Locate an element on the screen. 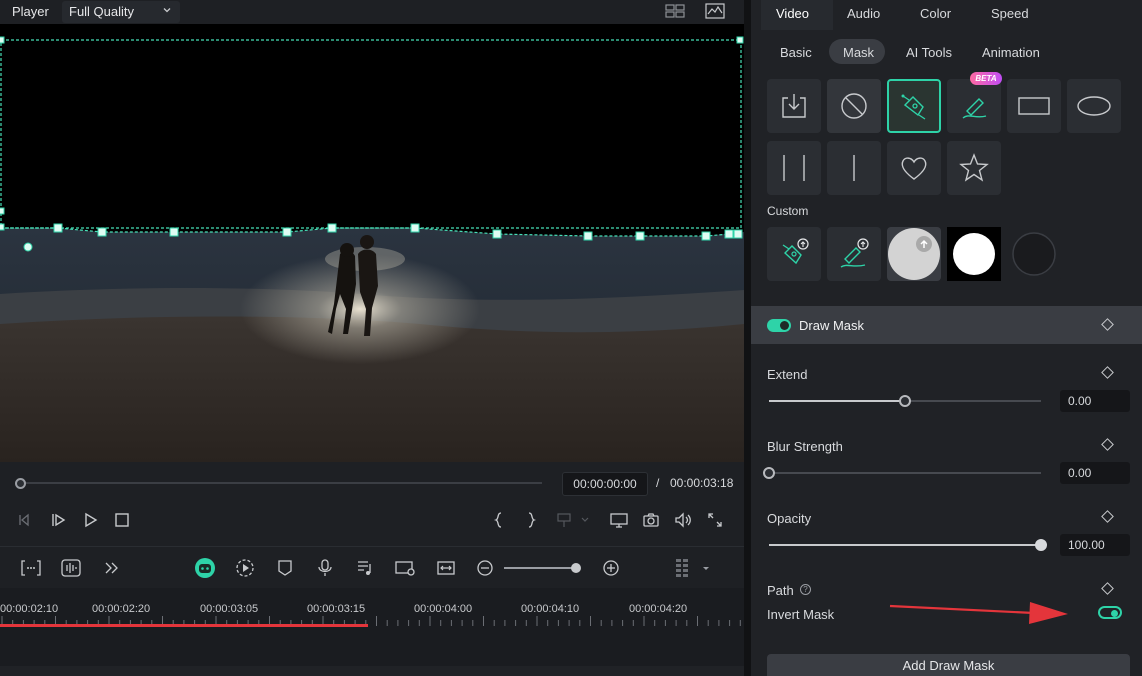 This screenshot has height=676, width=1142. panel-divider is located at coordinates (747, 338).